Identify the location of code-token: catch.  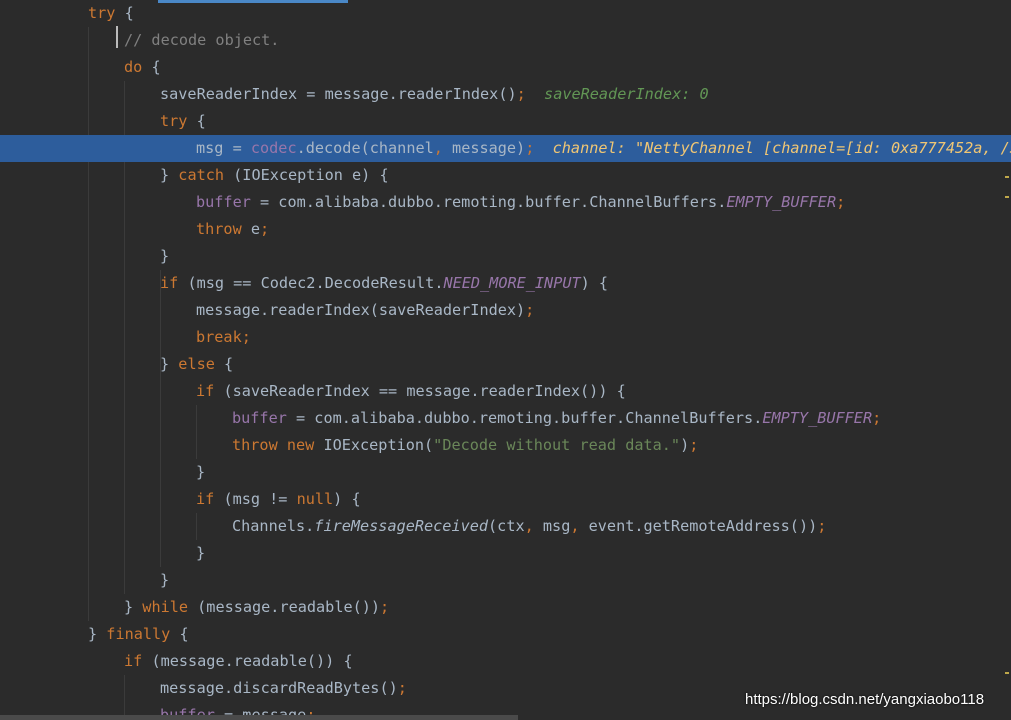
(201, 175).